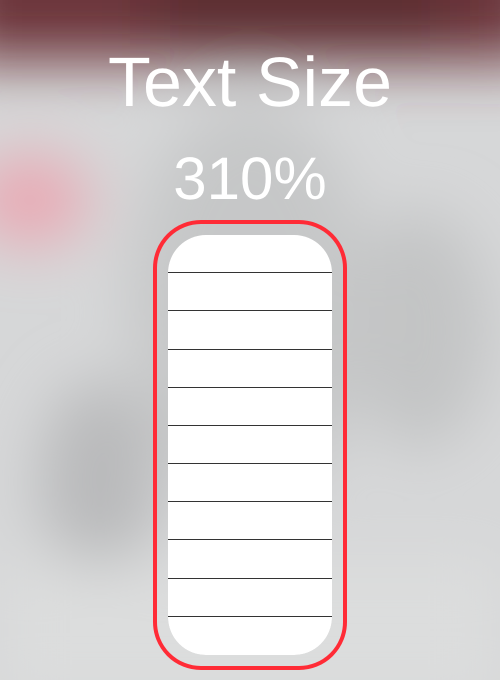 The image size is (500, 680). What do you see at coordinates (250, 82) in the screenshot?
I see `title: Text Size` at bounding box center [250, 82].